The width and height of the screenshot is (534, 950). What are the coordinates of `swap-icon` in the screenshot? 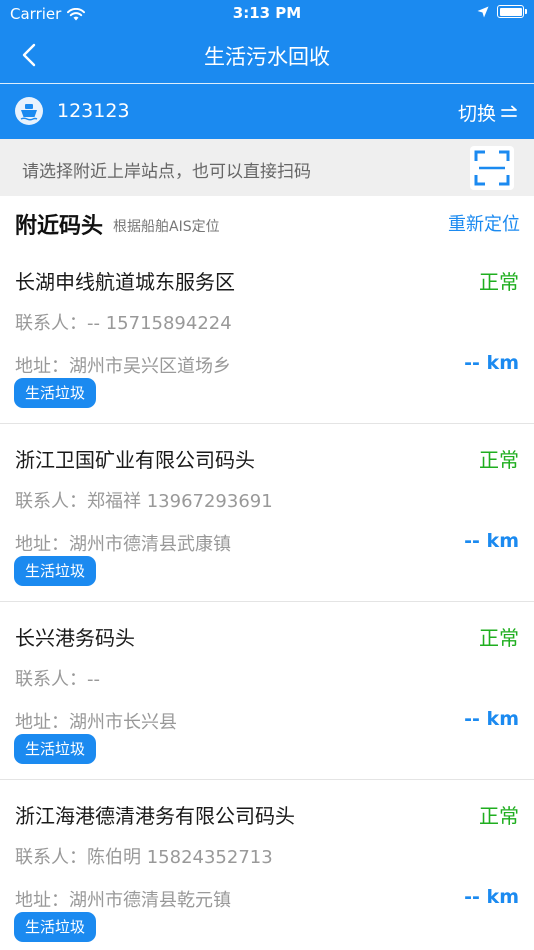 It's located at (509, 111).